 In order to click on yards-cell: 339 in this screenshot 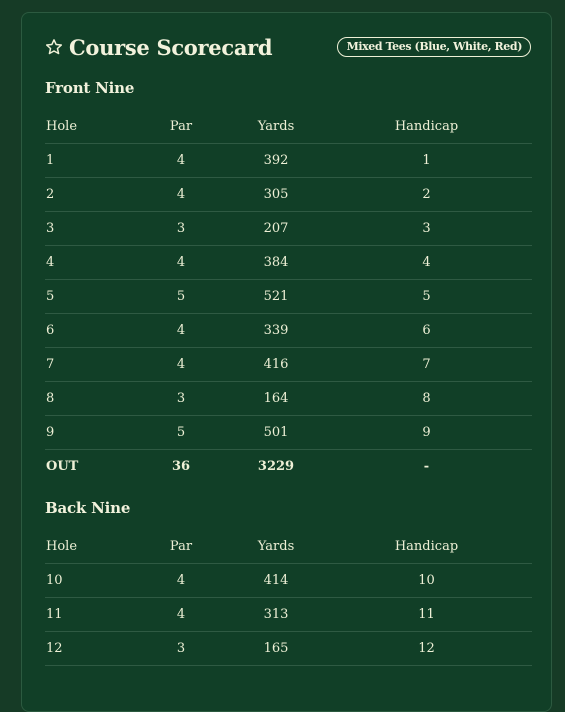, I will do `click(276, 330)`.